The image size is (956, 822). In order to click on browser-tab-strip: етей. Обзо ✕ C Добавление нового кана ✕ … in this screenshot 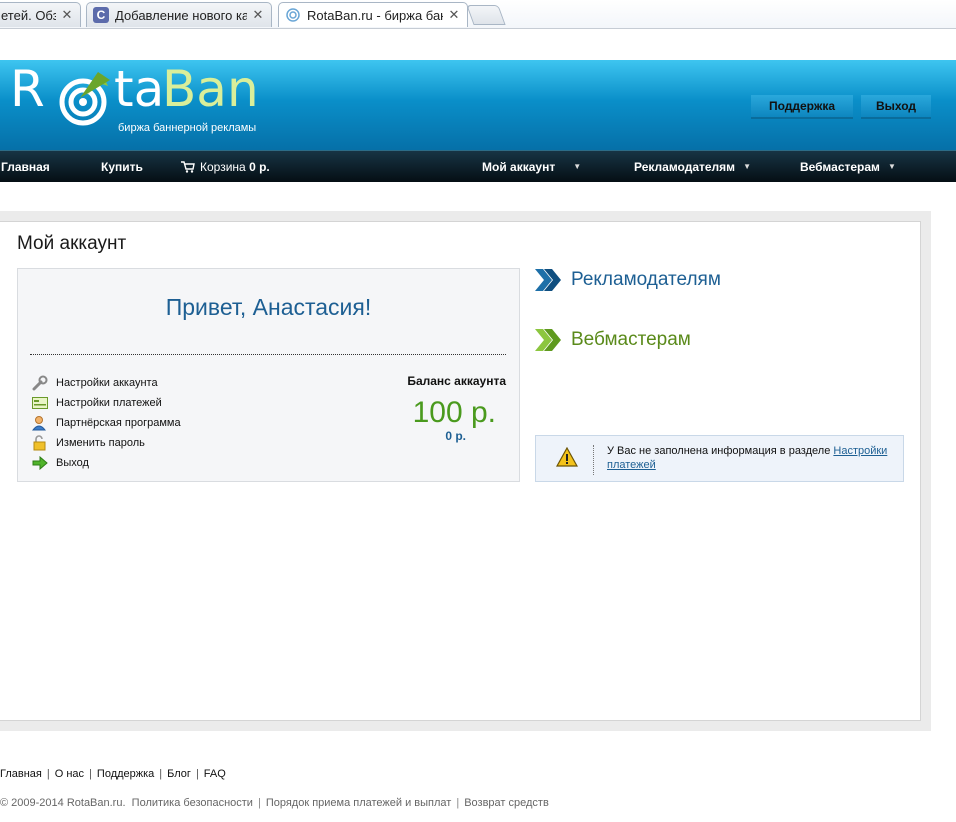, I will do `click(478, 14)`.